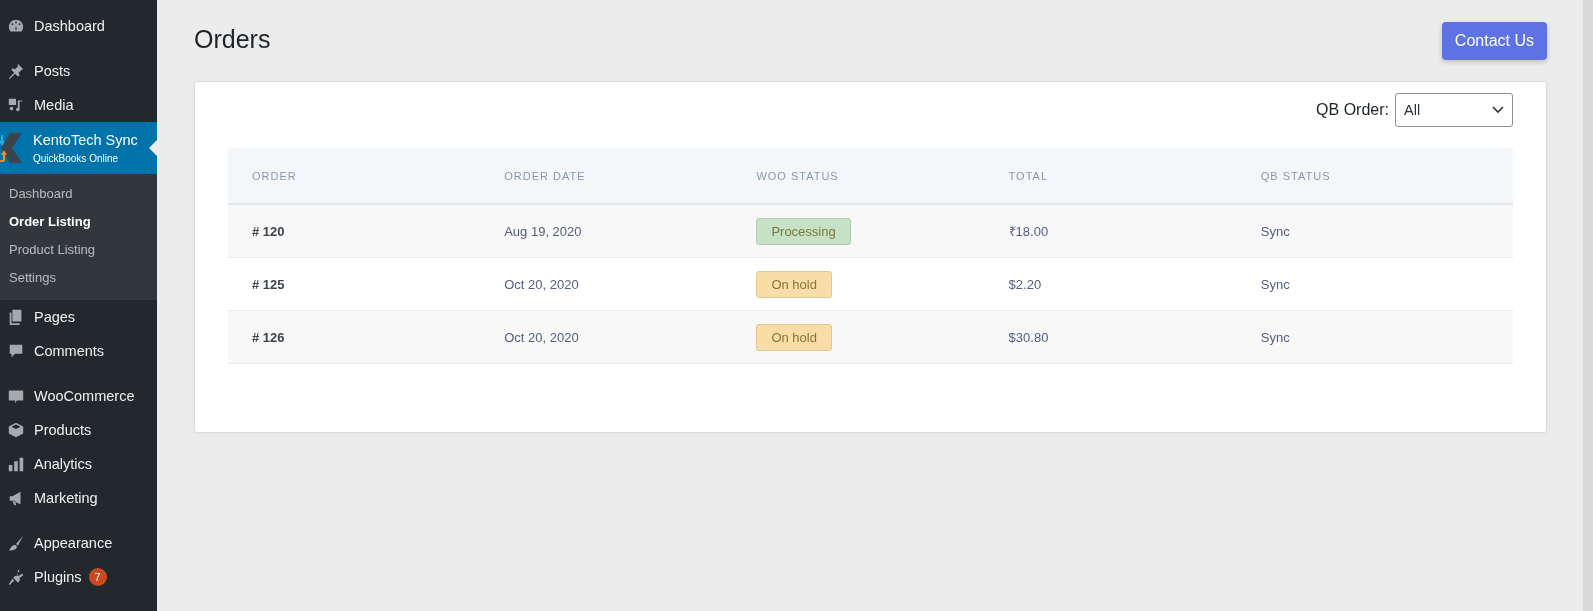 The image size is (1593, 611). I want to click on menu-item: Posts, so click(78, 71).